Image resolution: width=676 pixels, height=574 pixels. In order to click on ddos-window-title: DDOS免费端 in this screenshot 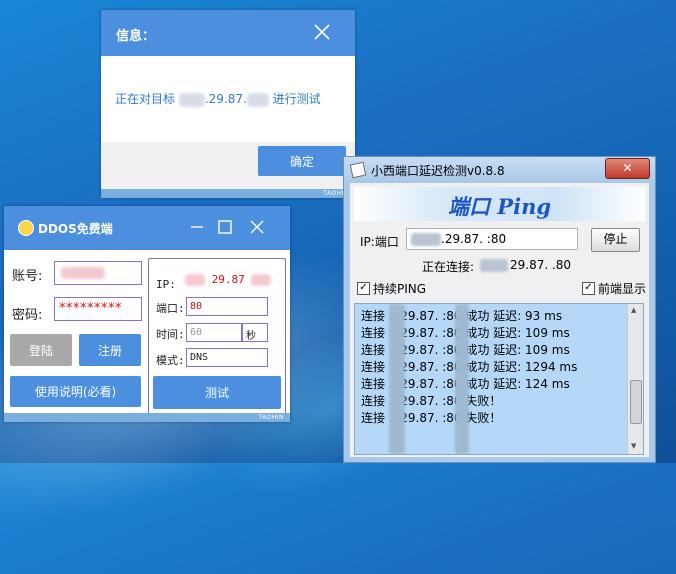, I will do `click(75, 229)`.